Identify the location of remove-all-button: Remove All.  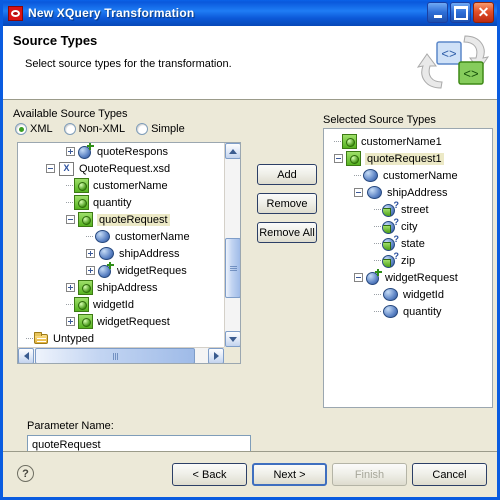
(287, 232).